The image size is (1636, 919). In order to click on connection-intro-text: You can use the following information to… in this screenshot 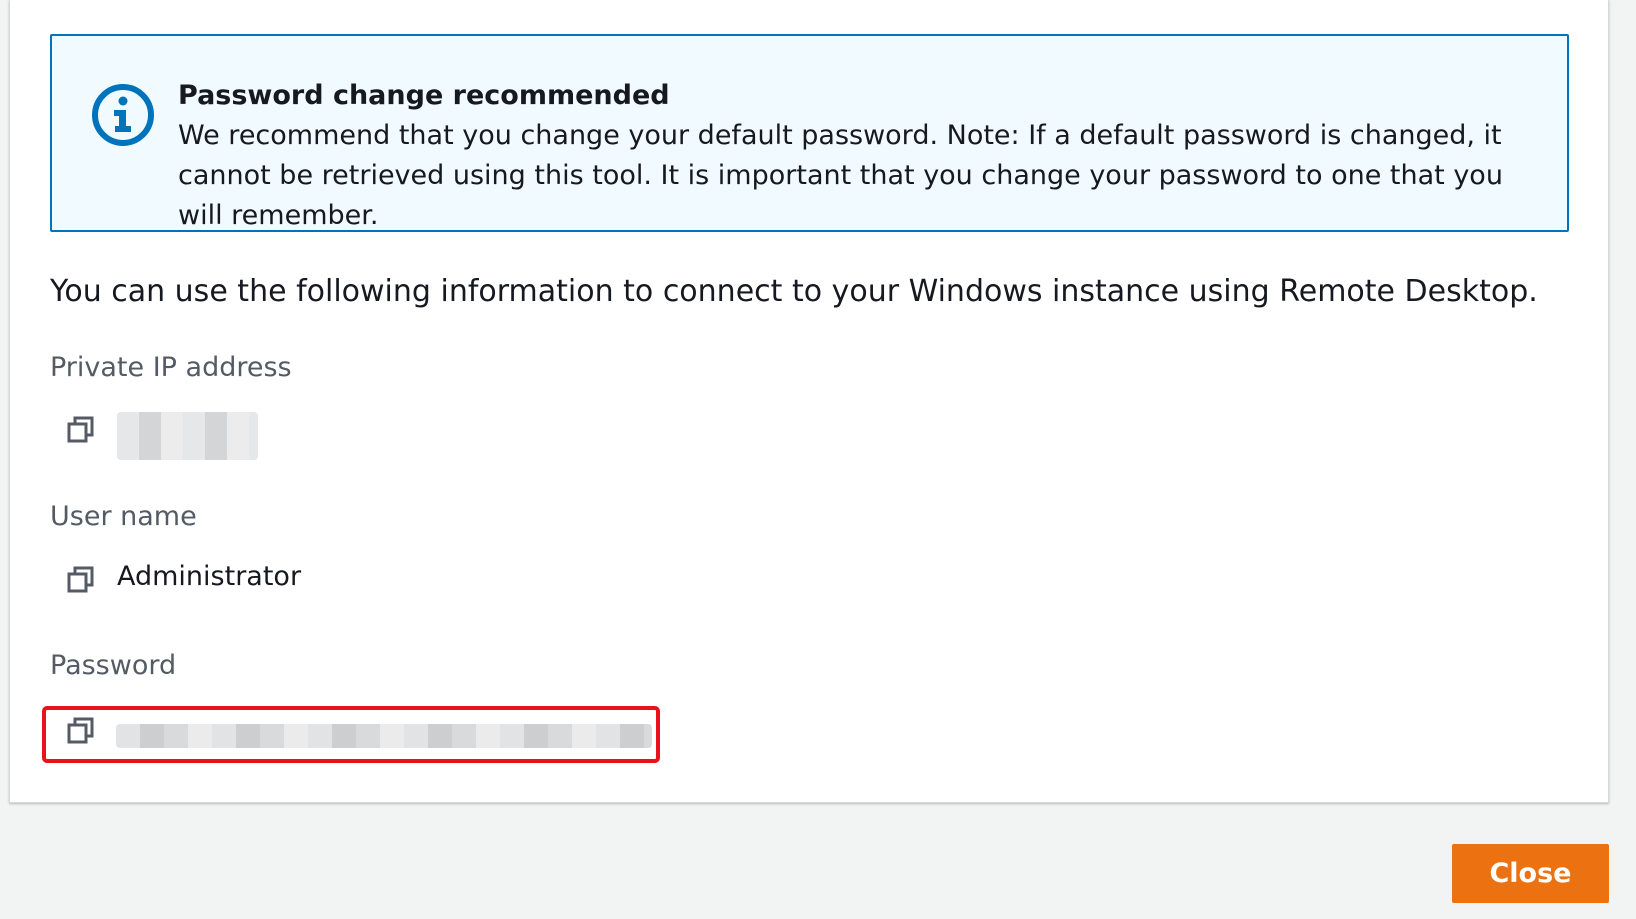, I will do `click(794, 291)`.